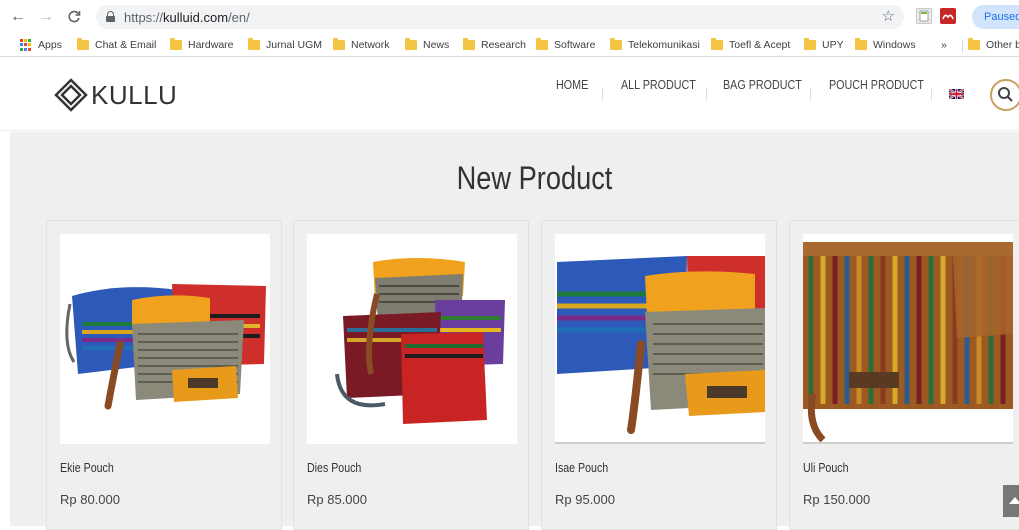 This screenshot has height=530, width=1019. I want to click on product-name: Uli Pouch, so click(825, 468).